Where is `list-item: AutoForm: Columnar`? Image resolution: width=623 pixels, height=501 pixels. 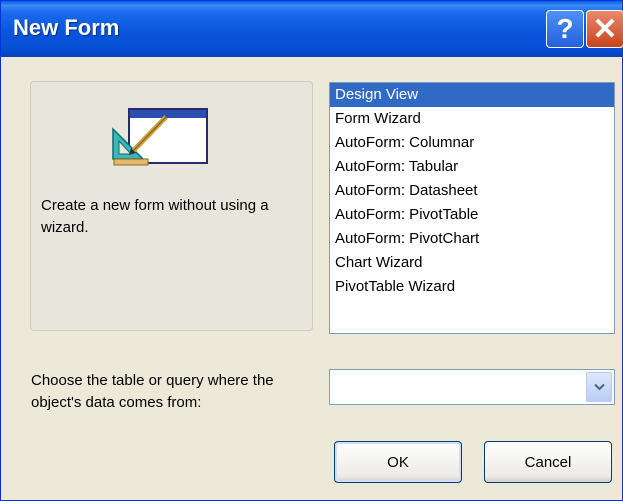
list-item: AutoForm: Columnar is located at coordinates (472, 143).